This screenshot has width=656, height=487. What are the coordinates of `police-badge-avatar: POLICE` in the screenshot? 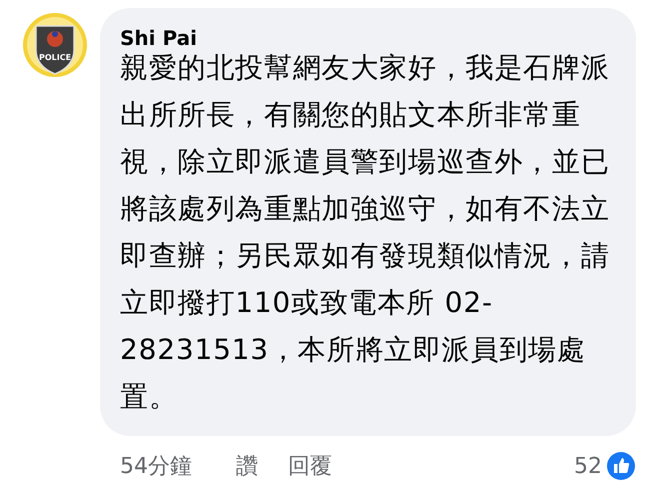 It's located at (55, 45).